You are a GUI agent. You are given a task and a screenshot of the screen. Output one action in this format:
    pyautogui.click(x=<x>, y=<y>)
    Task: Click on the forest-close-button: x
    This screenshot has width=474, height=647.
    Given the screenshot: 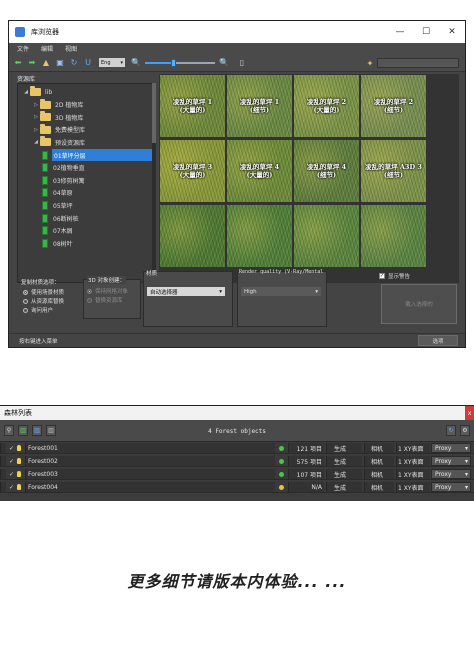 What is the action you would take?
    pyautogui.click(x=469, y=413)
    